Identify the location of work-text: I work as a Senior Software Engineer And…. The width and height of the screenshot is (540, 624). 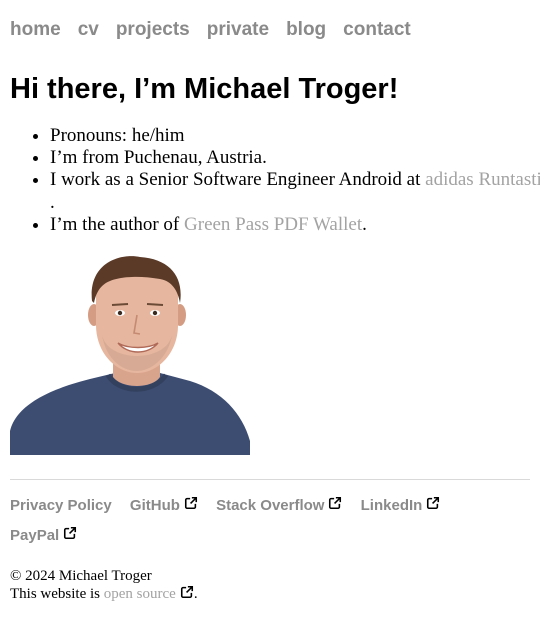
(238, 179).